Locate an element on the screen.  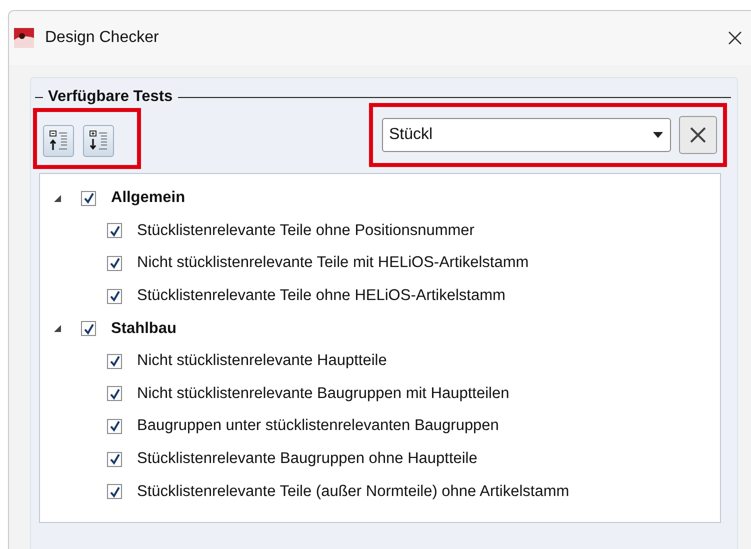
collapse-all-button is located at coordinates (58, 141).